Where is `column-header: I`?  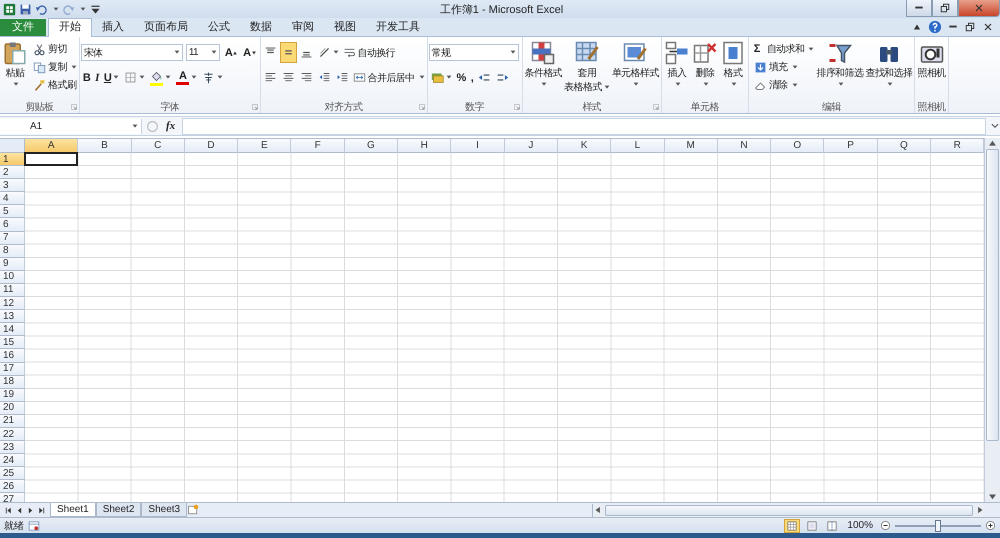 column-header: I is located at coordinates (478, 146).